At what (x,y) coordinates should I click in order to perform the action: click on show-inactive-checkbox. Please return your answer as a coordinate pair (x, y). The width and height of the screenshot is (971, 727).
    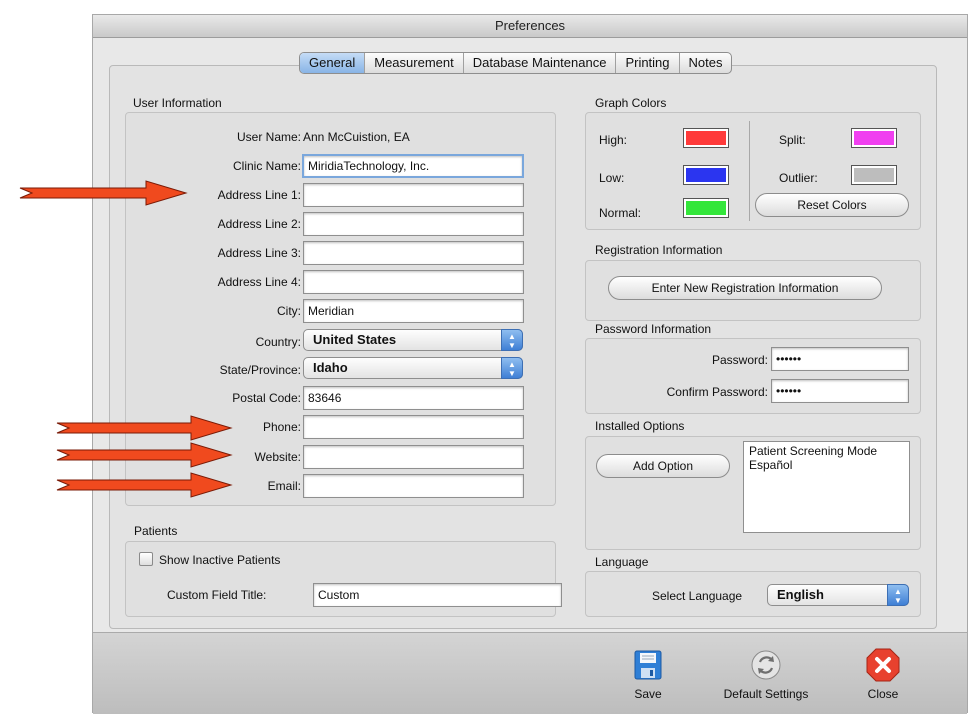
    Looking at the image, I should click on (146, 559).